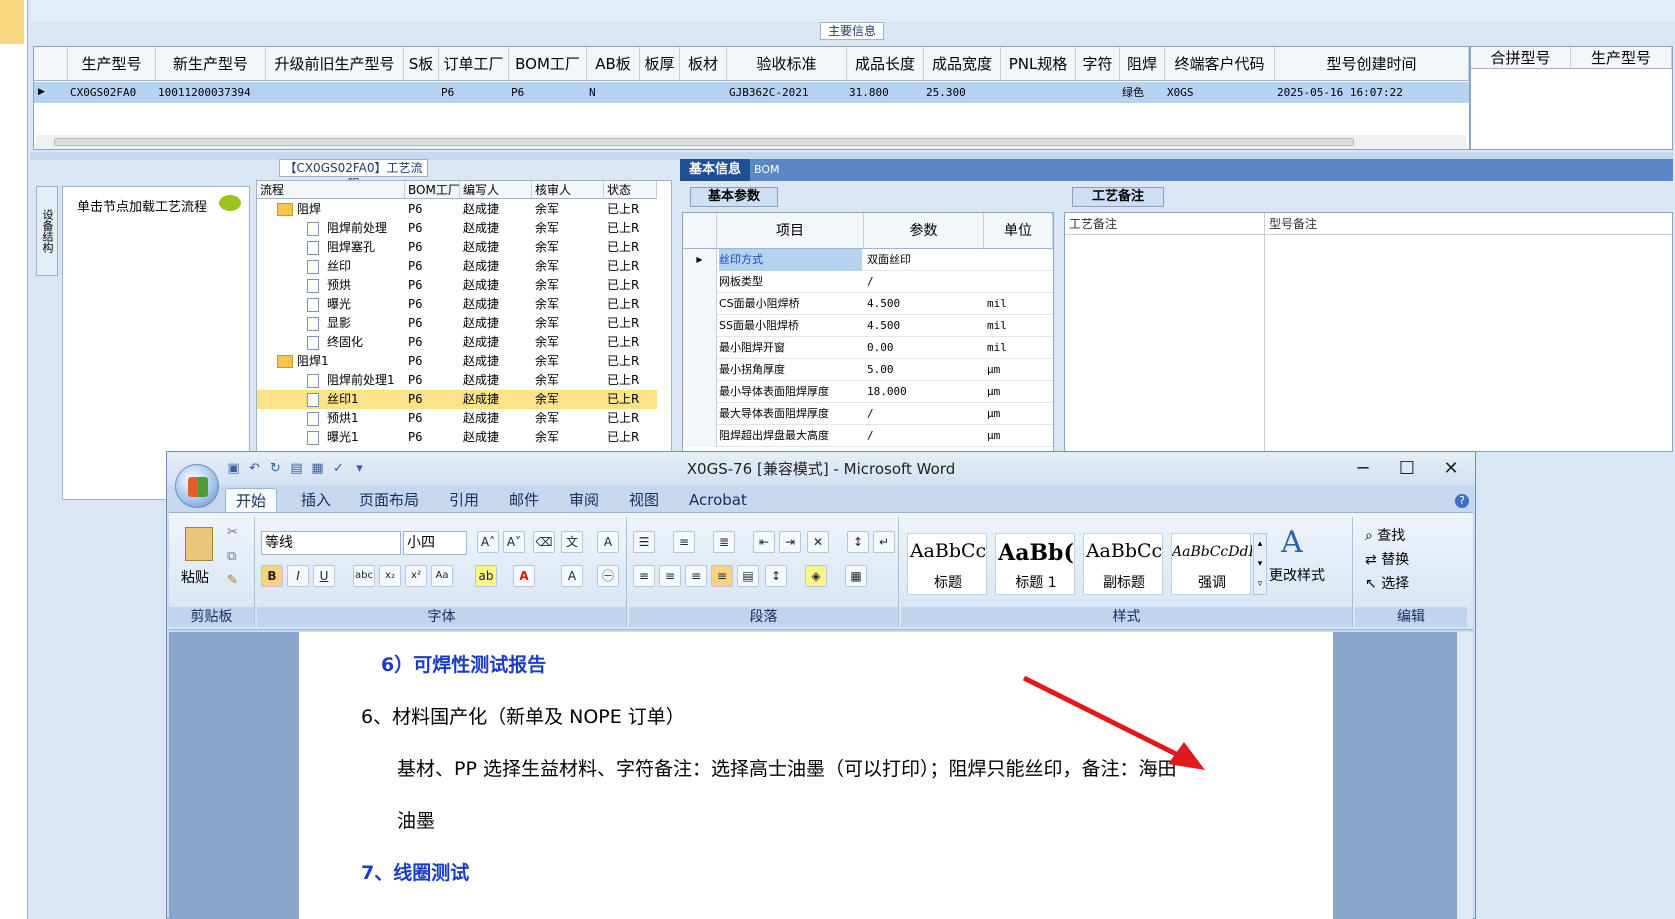  I want to click on col-header: 订单工厂, so click(474, 64).